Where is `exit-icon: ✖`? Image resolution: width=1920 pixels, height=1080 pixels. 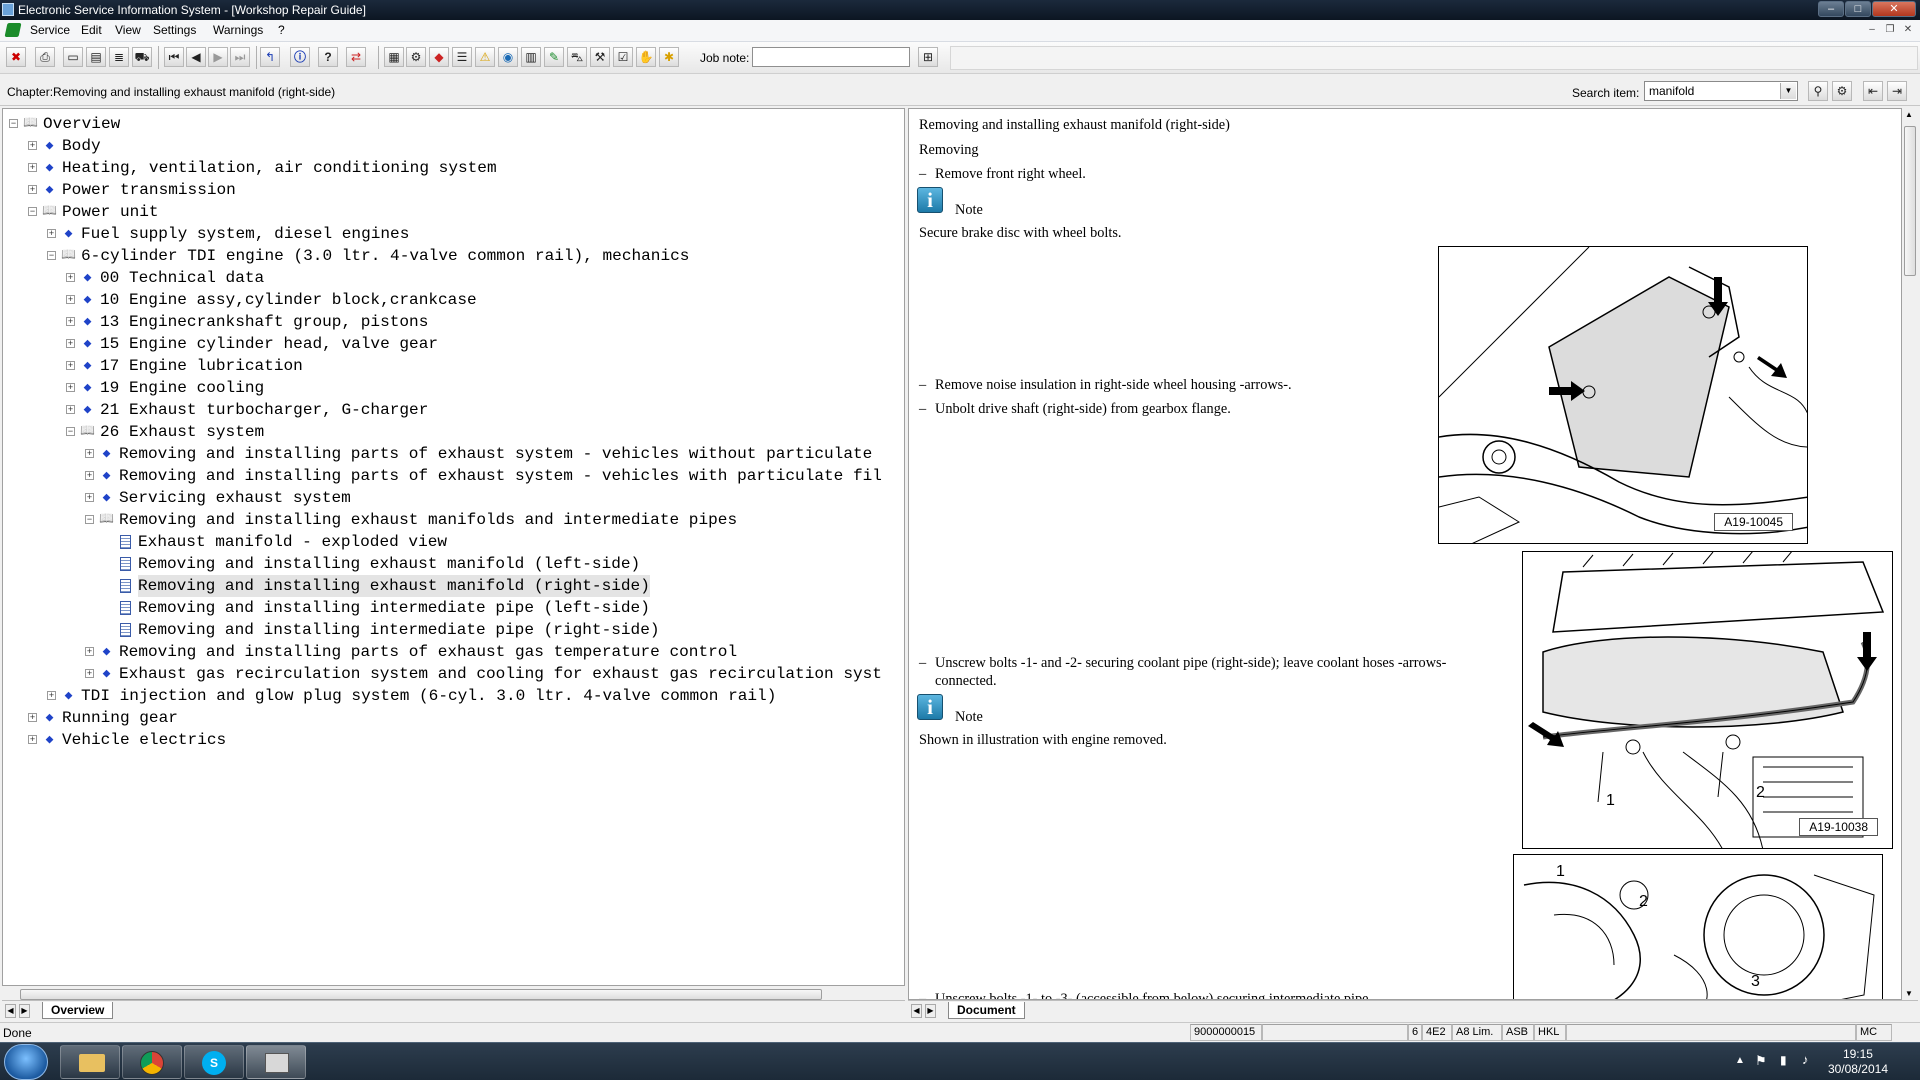 exit-icon: ✖ is located at coordinates (16, 57).